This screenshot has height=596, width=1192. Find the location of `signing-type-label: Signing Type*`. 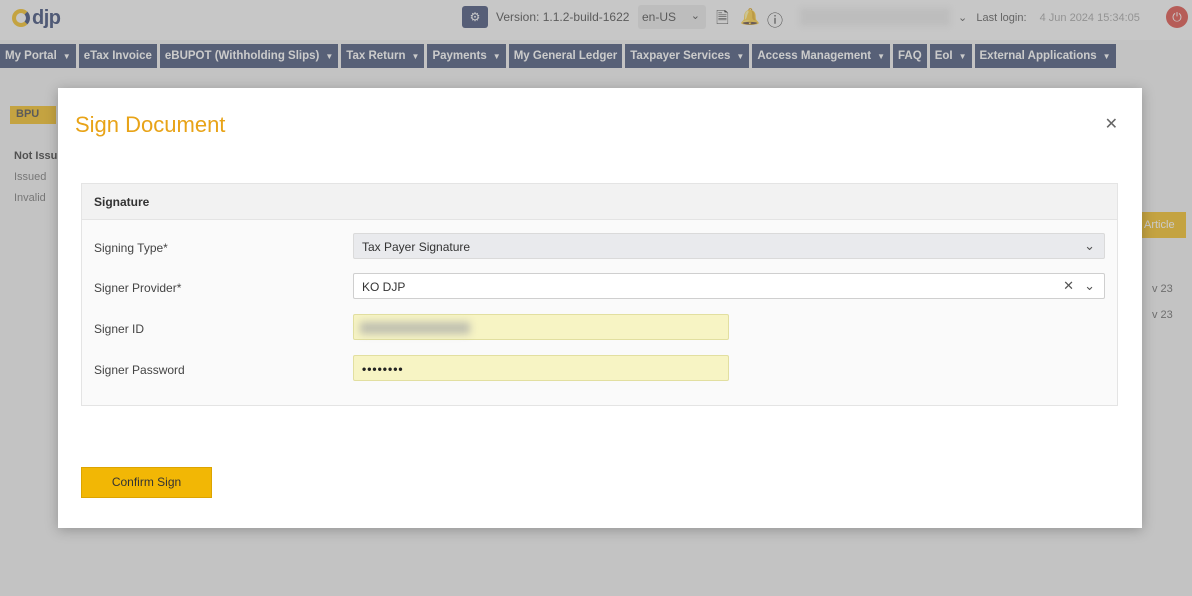

signing-type-label: Signing Type* is located at coordinates (131, 248).